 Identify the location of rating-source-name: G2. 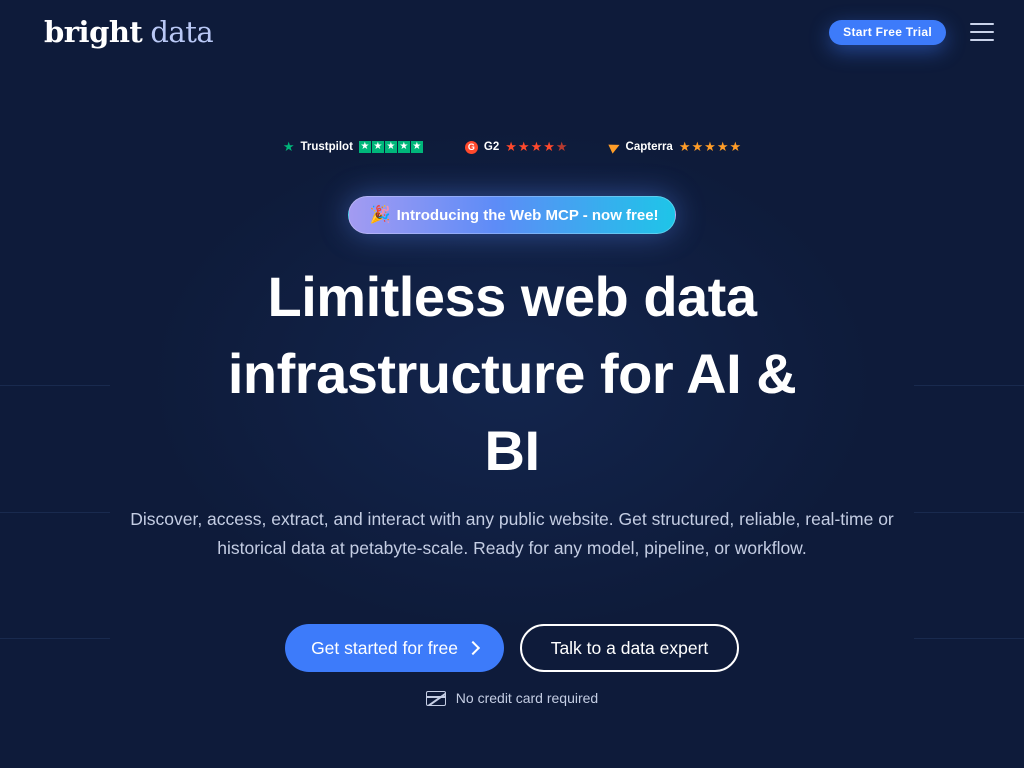
(491, 147).